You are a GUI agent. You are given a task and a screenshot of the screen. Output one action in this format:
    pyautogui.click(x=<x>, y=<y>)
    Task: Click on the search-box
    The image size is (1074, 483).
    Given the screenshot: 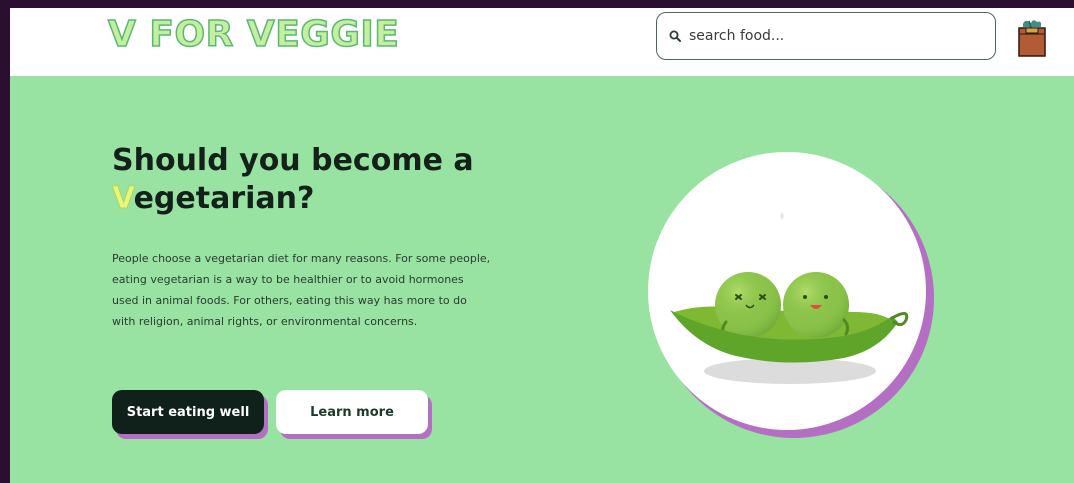 What is the action you would take?
    pyautogui.click(x=826, y=36)
    